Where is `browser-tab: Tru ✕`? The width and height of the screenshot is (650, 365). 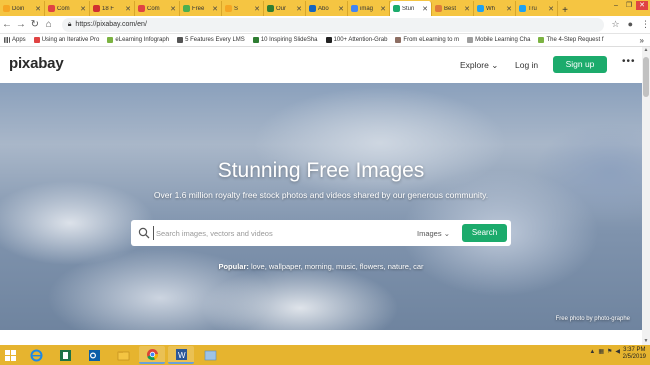
browser-tab: Tru ✕ is located at coordinates (537, 8).